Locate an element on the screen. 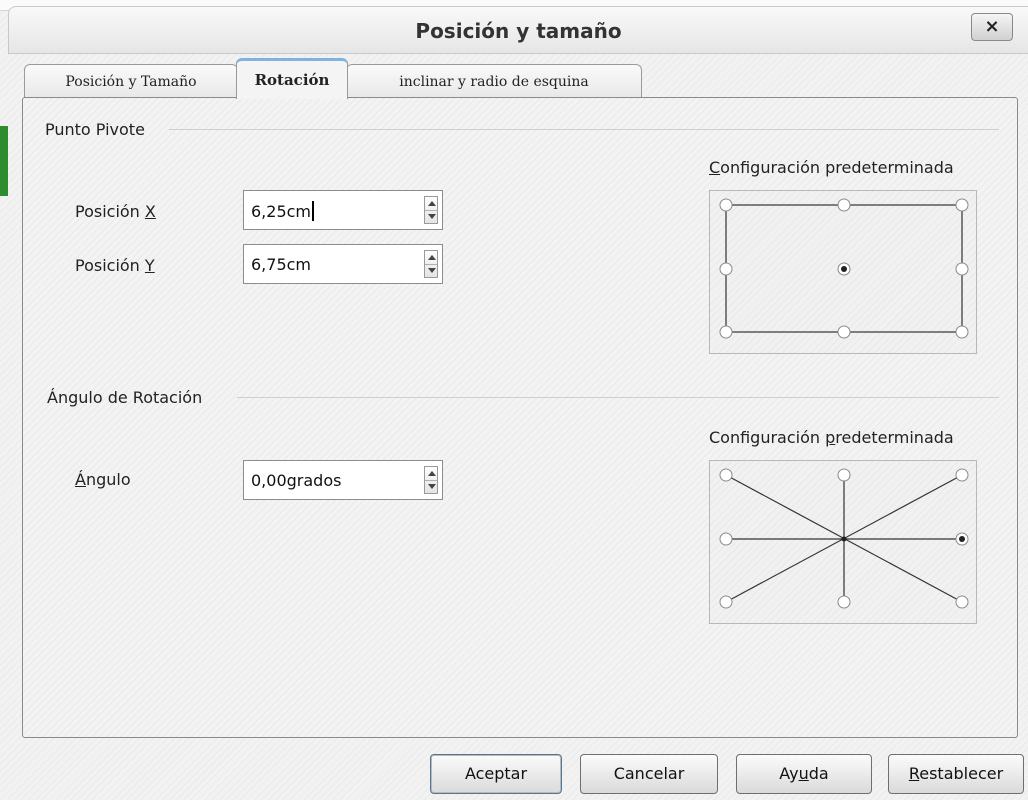 This screenshot has height=800, width=1028. help-button: Ayuda is located at coordinates (804, 774).